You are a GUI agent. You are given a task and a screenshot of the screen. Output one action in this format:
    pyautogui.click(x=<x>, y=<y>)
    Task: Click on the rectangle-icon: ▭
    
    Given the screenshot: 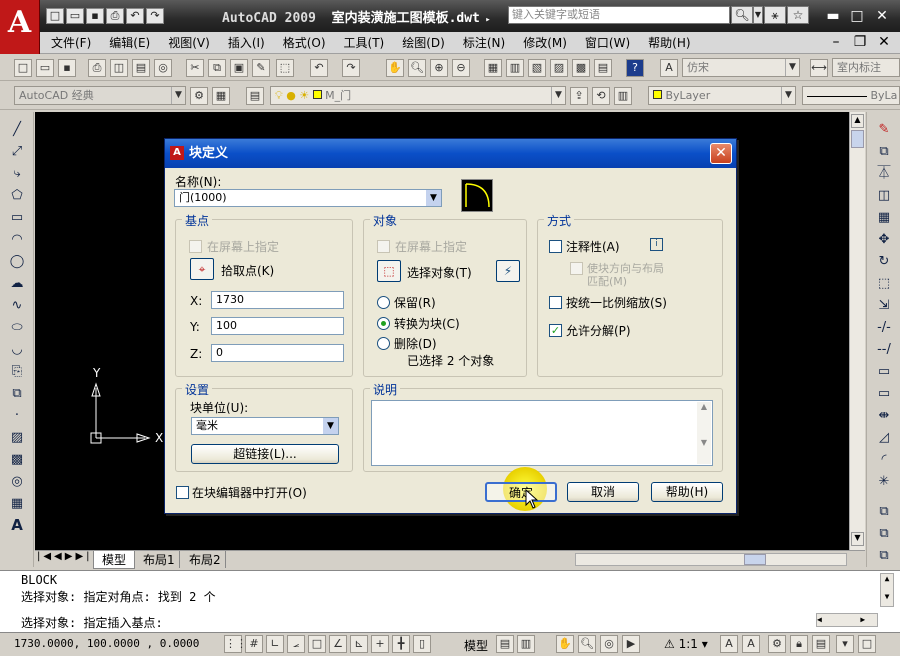 What is the action you would take?
    pyautogui.click(x=17, y=217)
    